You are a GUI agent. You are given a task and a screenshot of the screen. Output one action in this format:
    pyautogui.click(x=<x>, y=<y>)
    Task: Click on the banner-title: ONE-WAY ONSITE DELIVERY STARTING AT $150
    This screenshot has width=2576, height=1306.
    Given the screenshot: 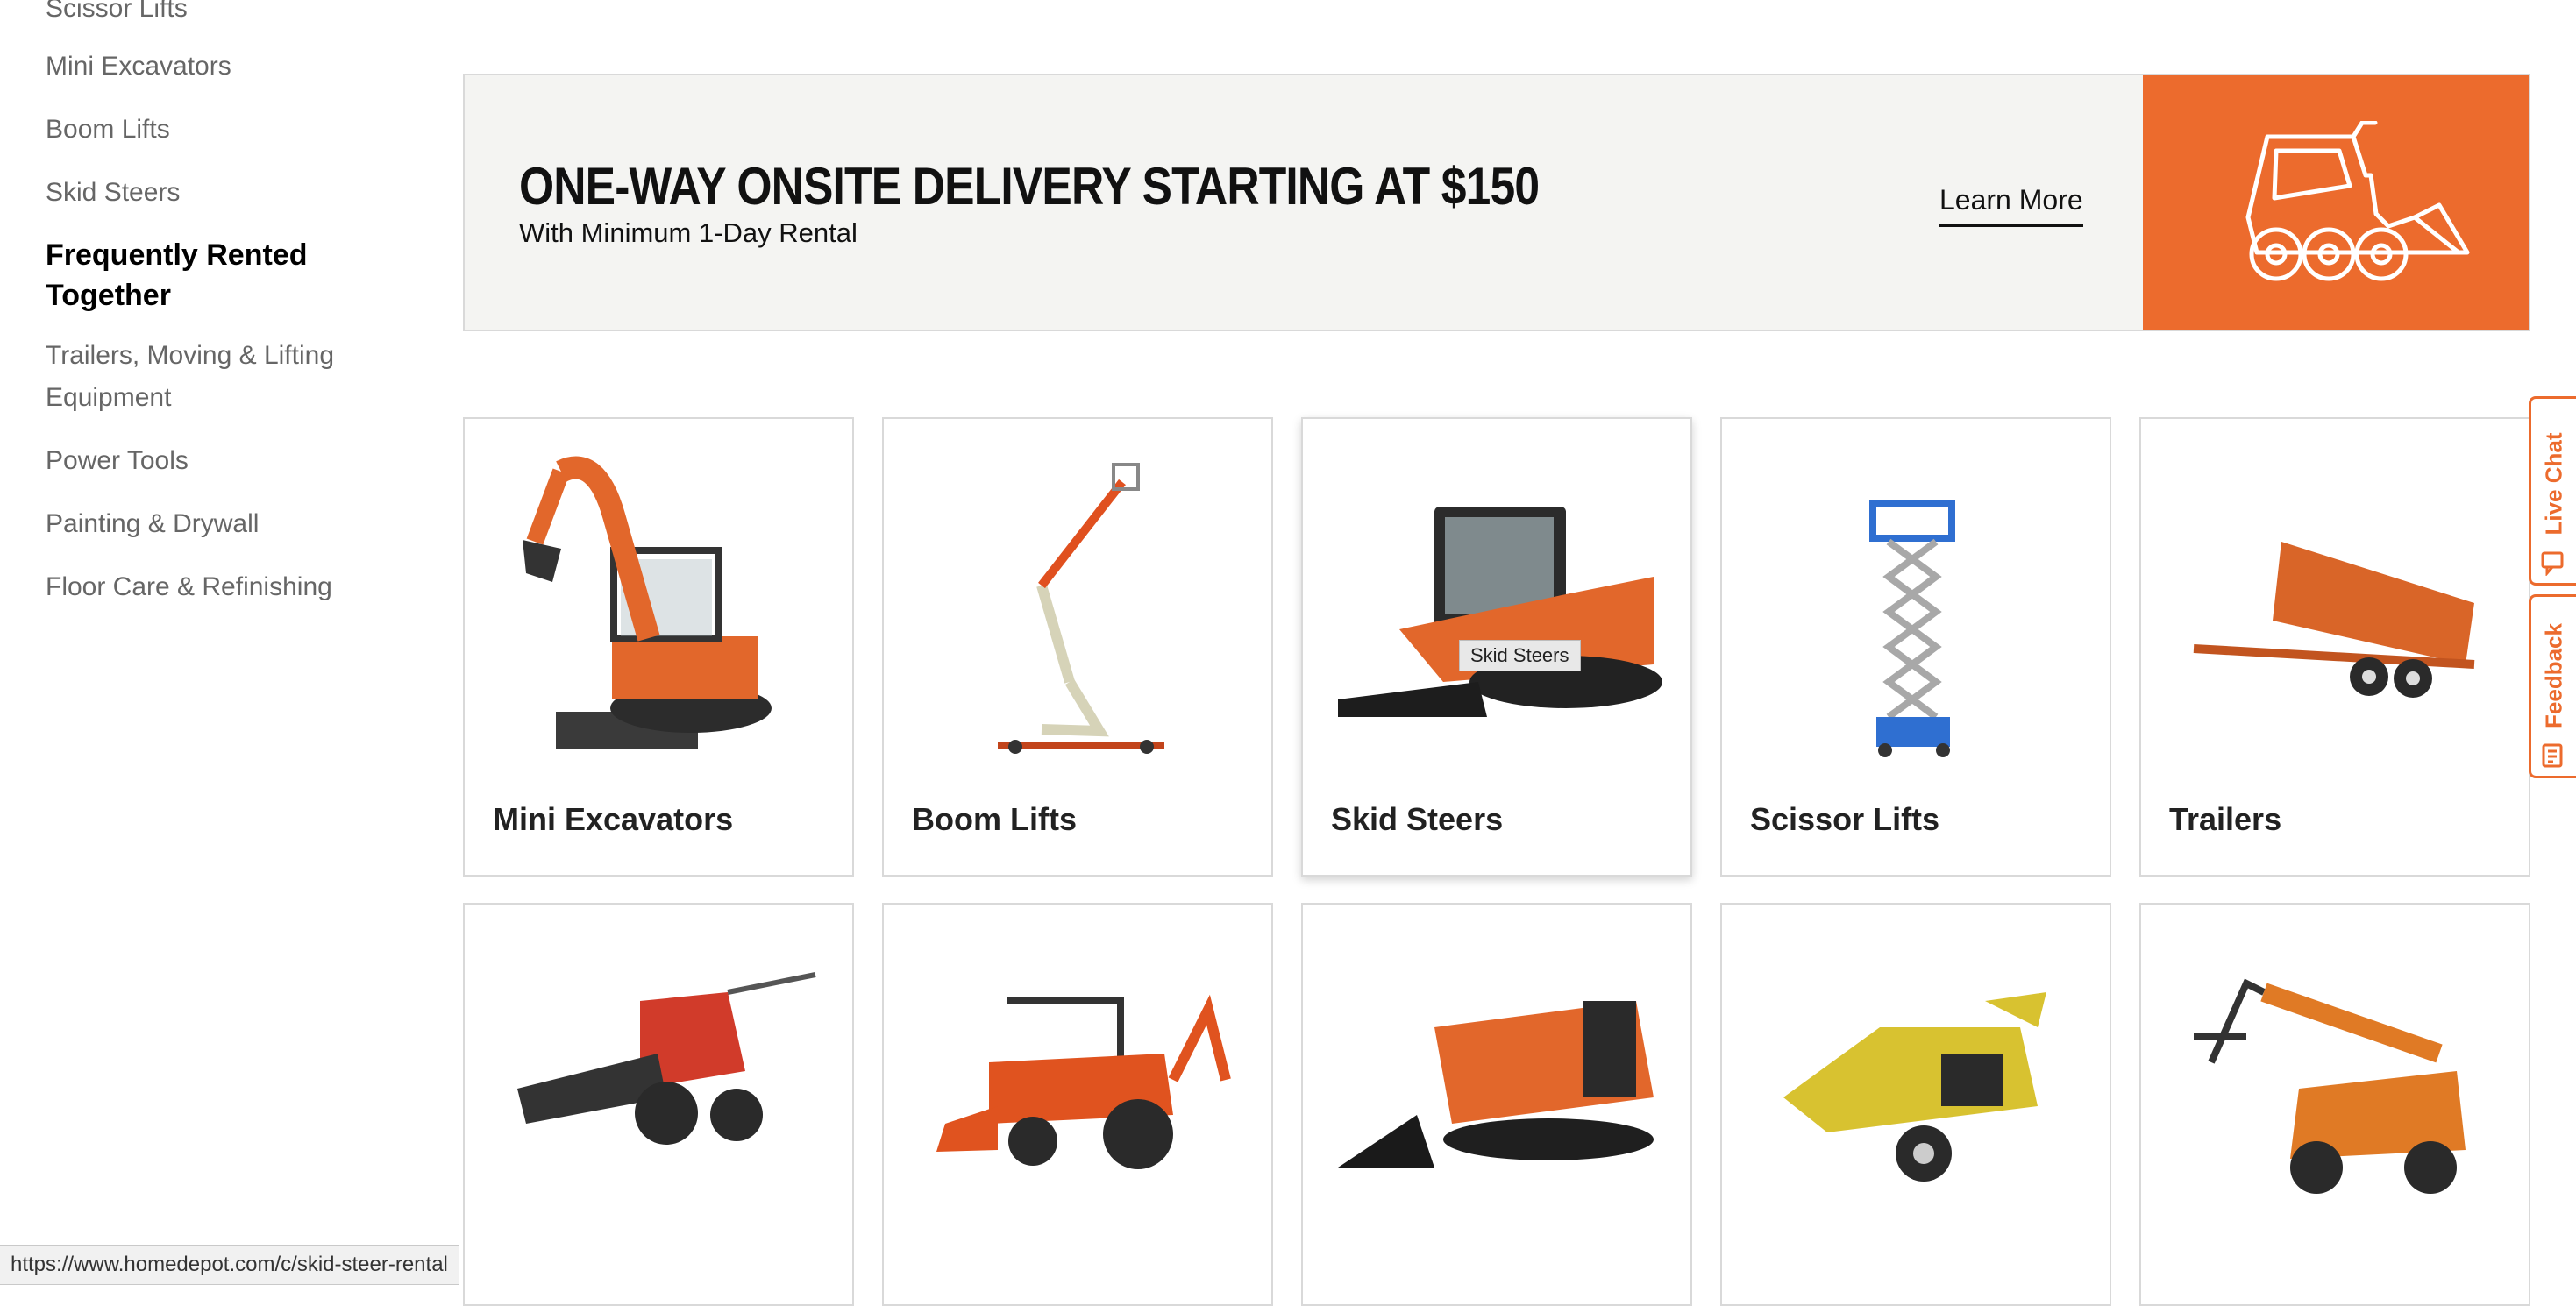 What is the action you would take?
    pyautogui.click(x=1029, y=186)
    